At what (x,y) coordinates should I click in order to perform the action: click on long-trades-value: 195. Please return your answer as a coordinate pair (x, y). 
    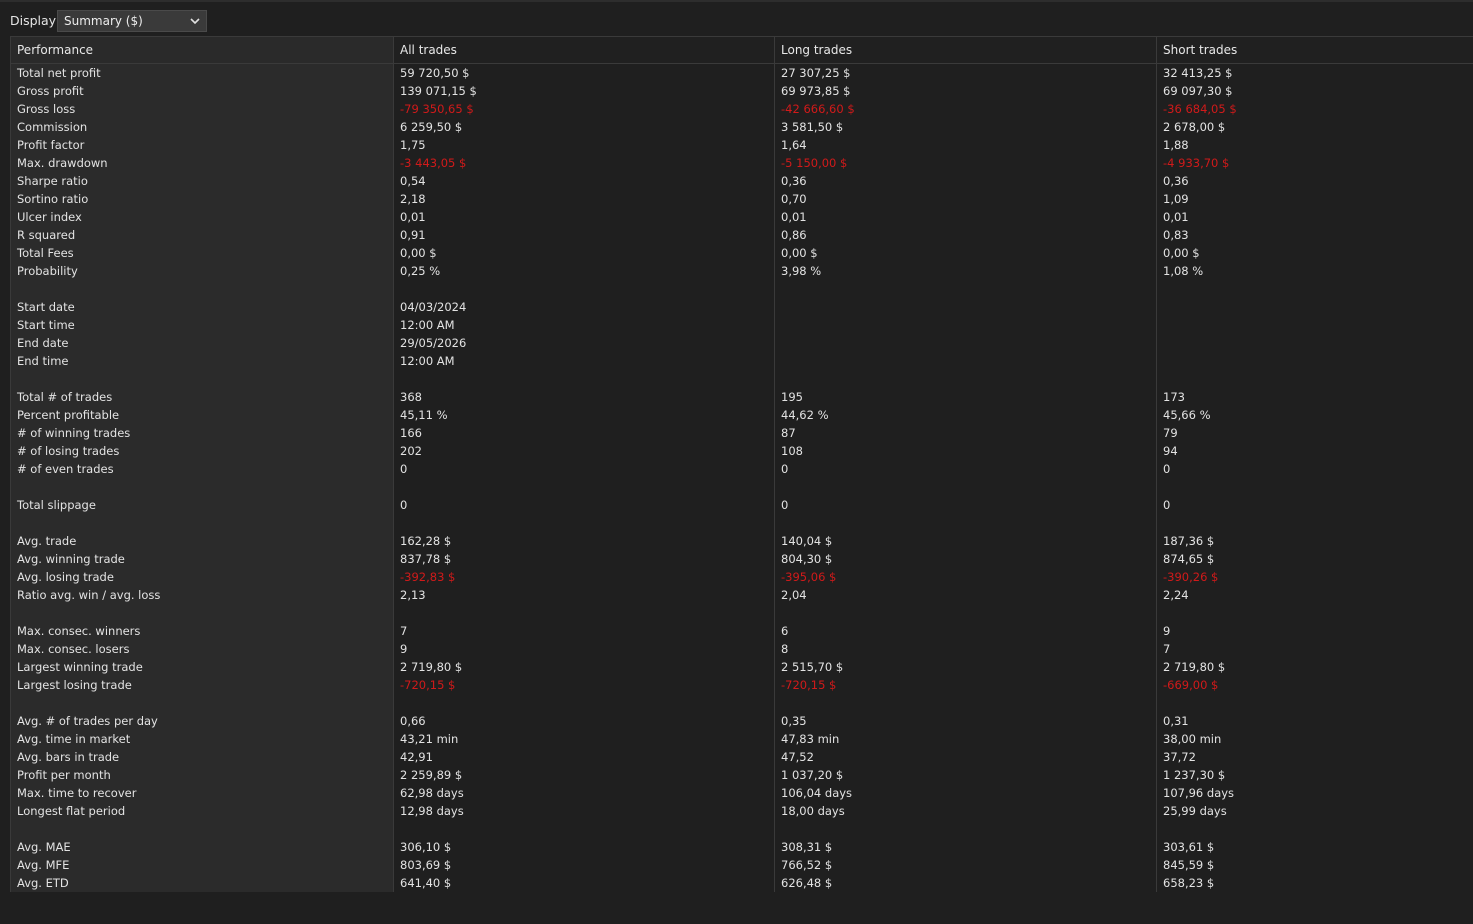
    Looking at the image, I should click on (792, 397).